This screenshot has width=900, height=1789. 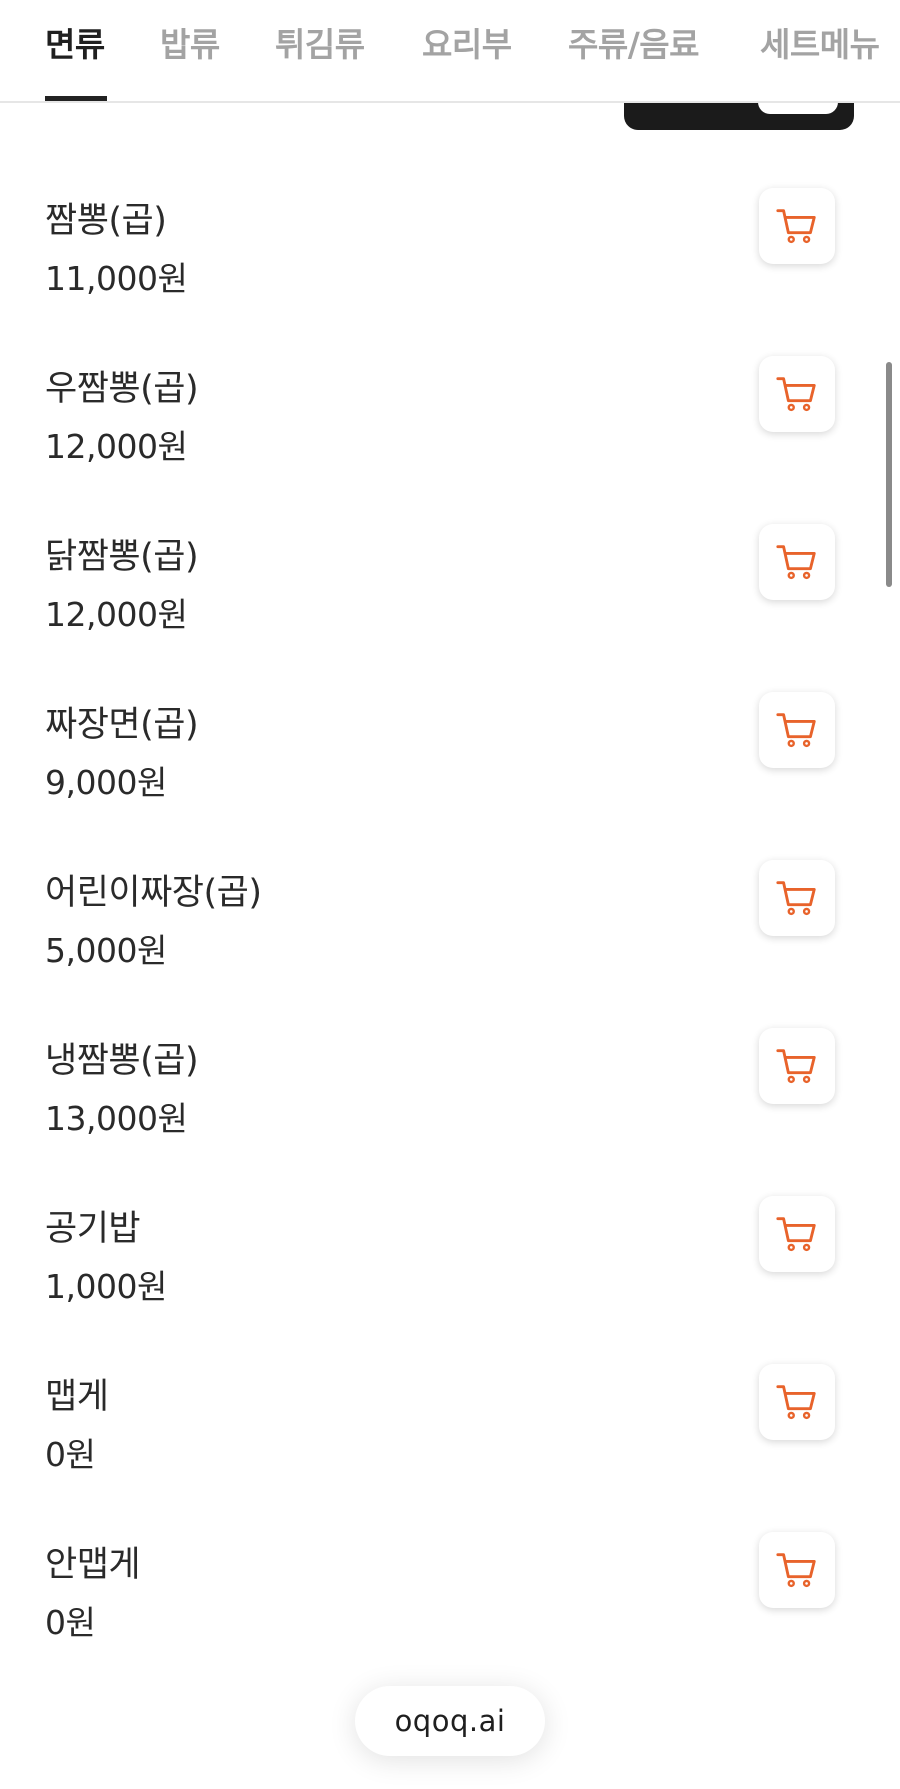 I want to click on menu-item: 안맵게 0원, so click(x=450, y=1578).